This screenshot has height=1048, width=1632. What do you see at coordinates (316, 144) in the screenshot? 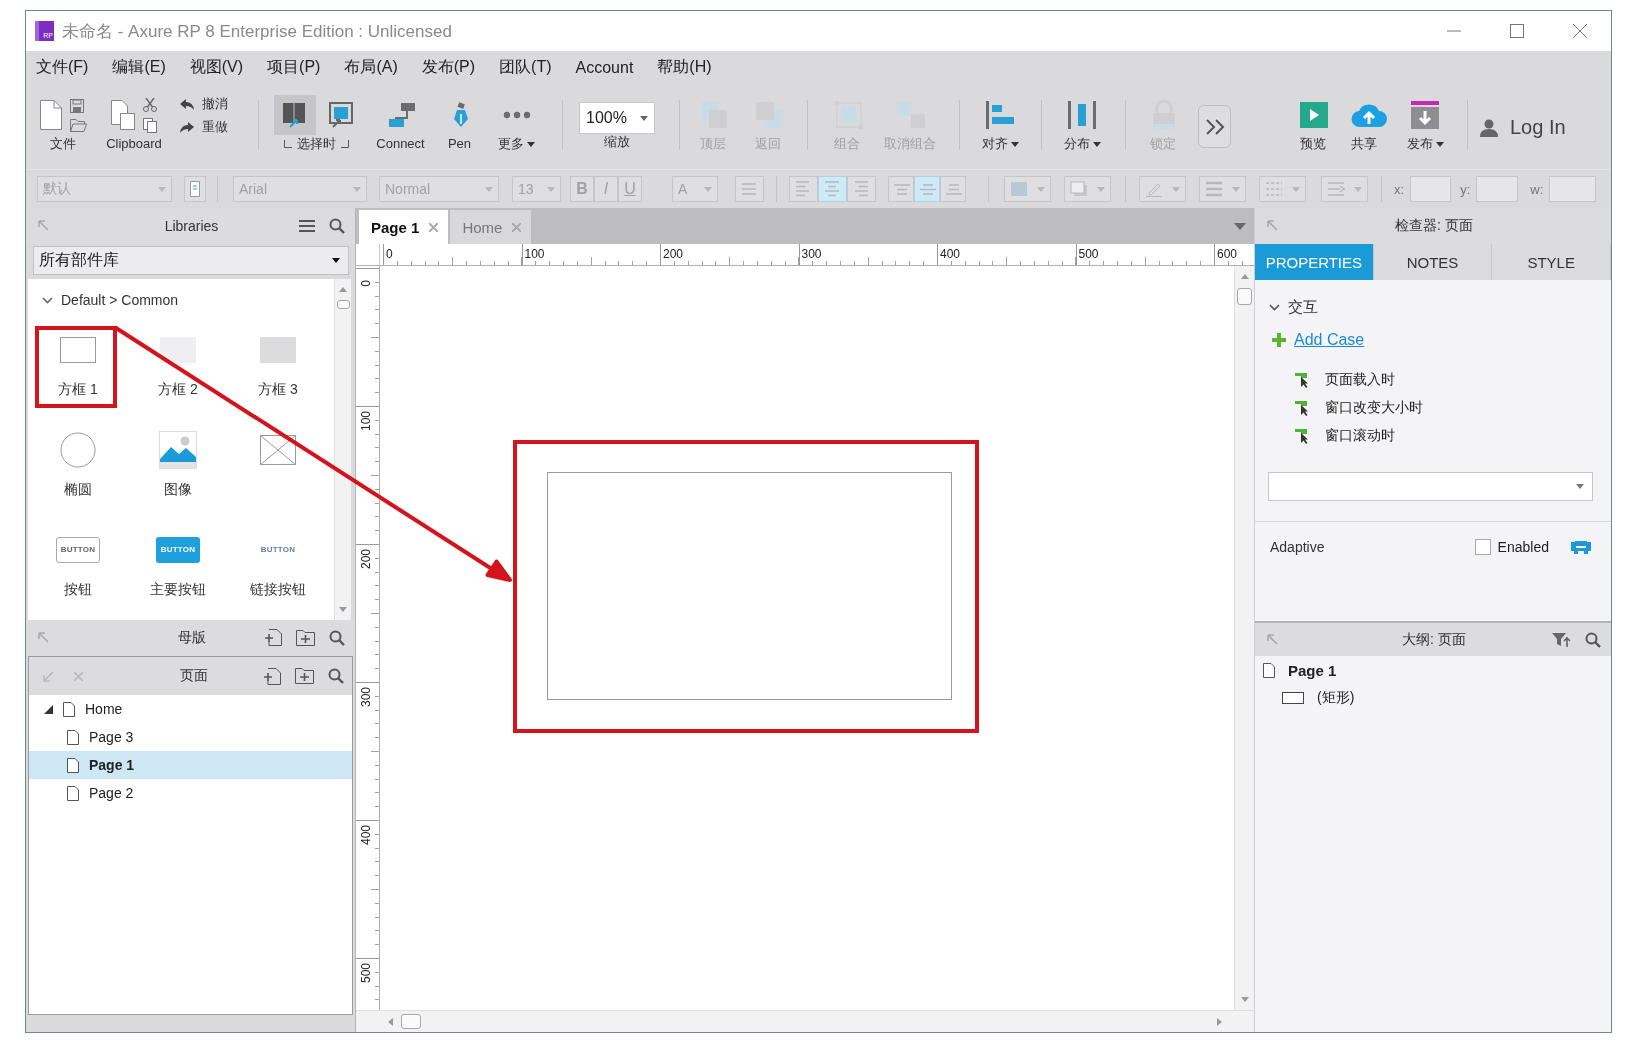
I see `toolbar-group-label: 选择时` at bounding box center [316, 144].